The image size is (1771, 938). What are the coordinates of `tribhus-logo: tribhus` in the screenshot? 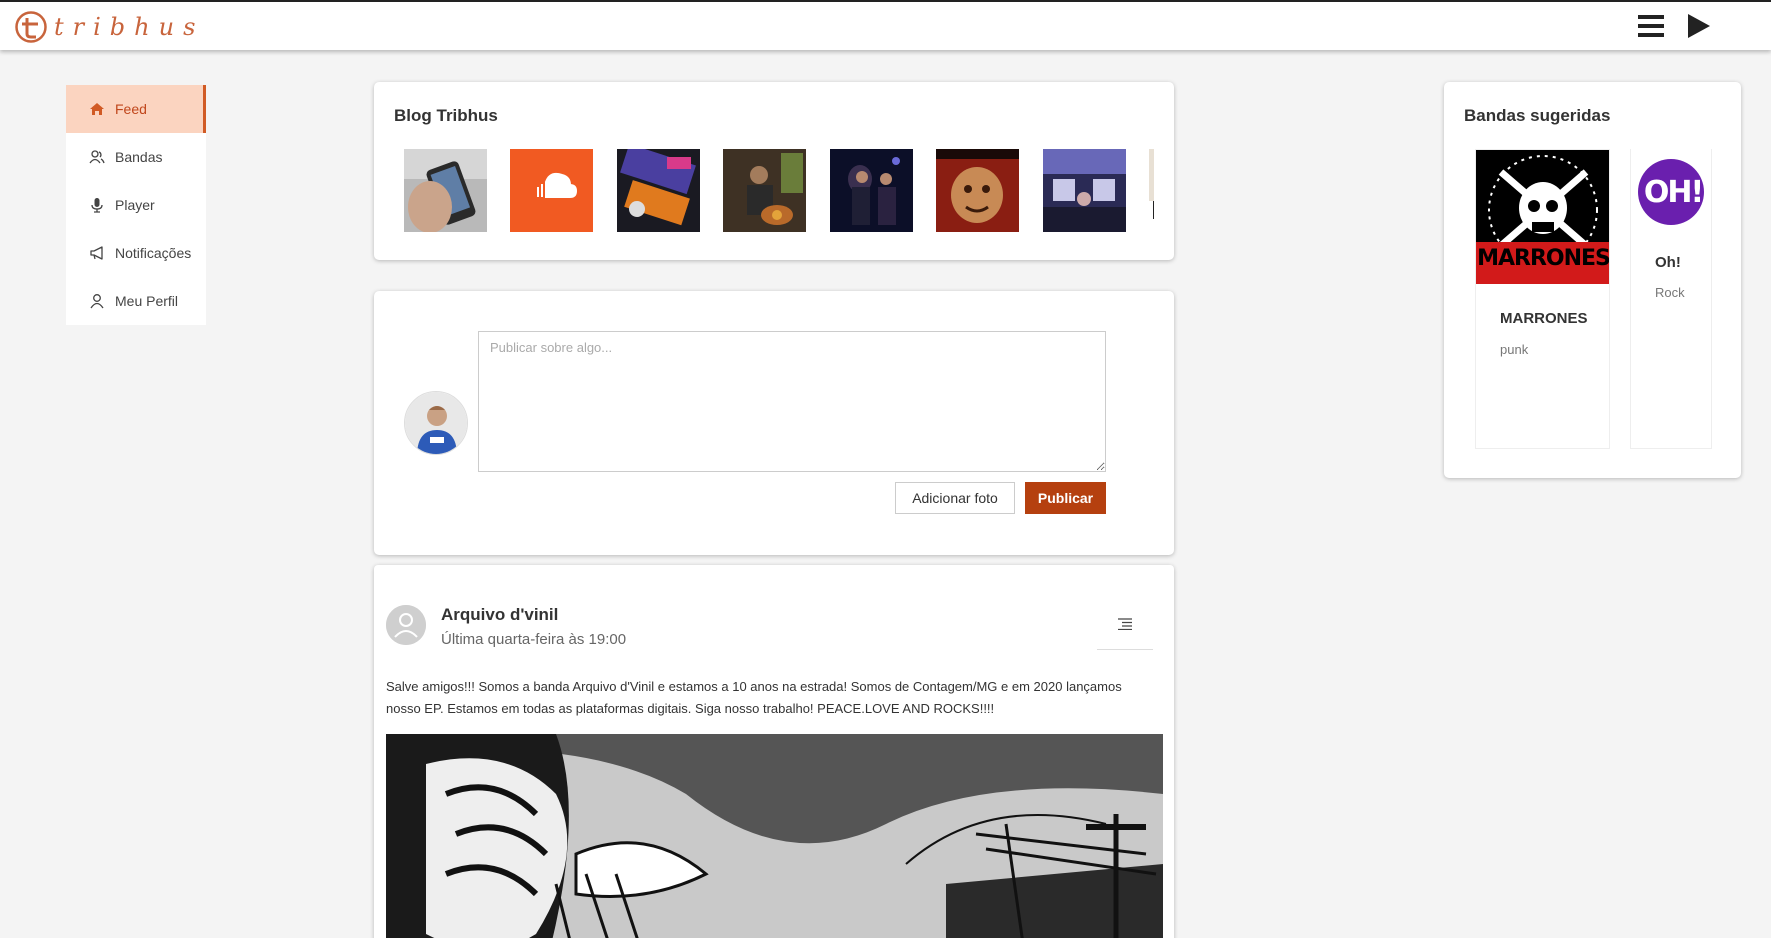 It's located at (109, 27).